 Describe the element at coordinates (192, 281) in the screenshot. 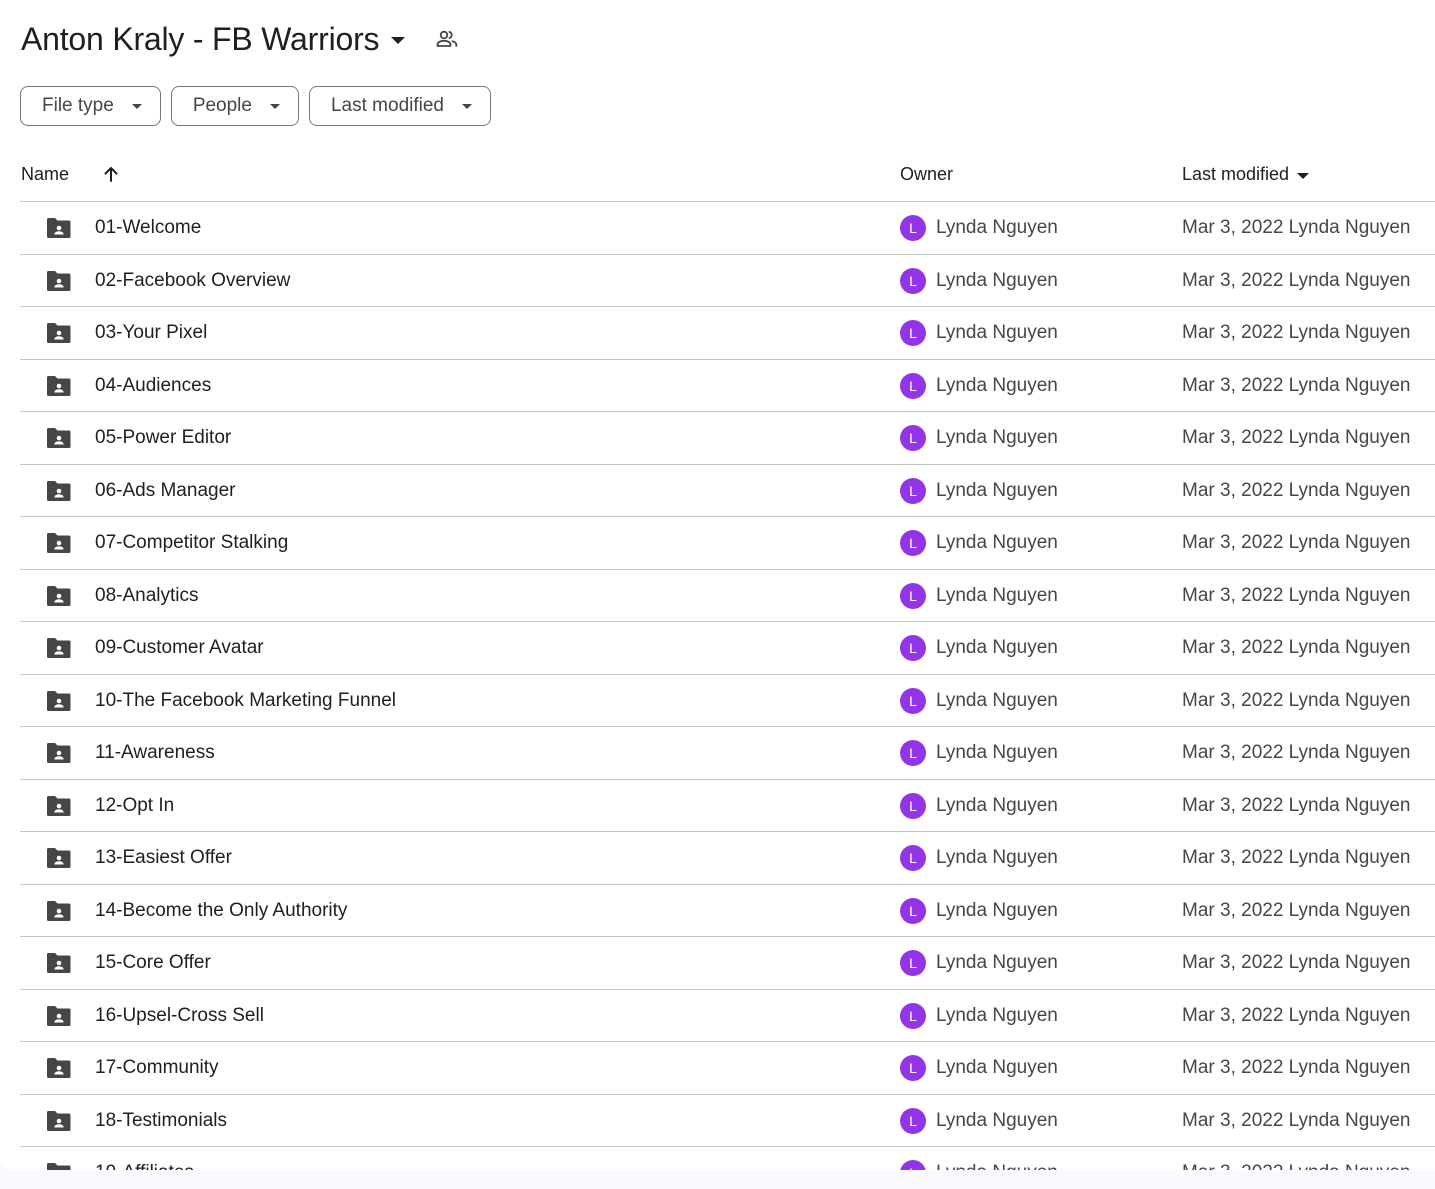

I see `file-name: 02-Facebook Overview` at that location.